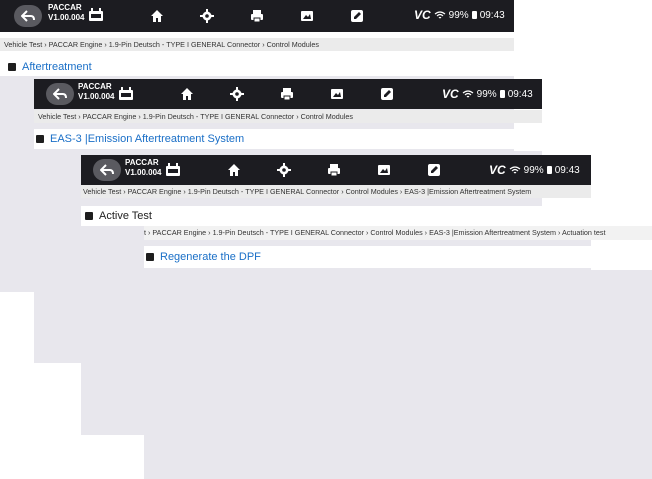 The image size is (652, 479). Describe the element at coordinates (147, 139) in the screenshot. I see `list-item-label: EAS-3 |Emission Aftertreatment System` at that location.